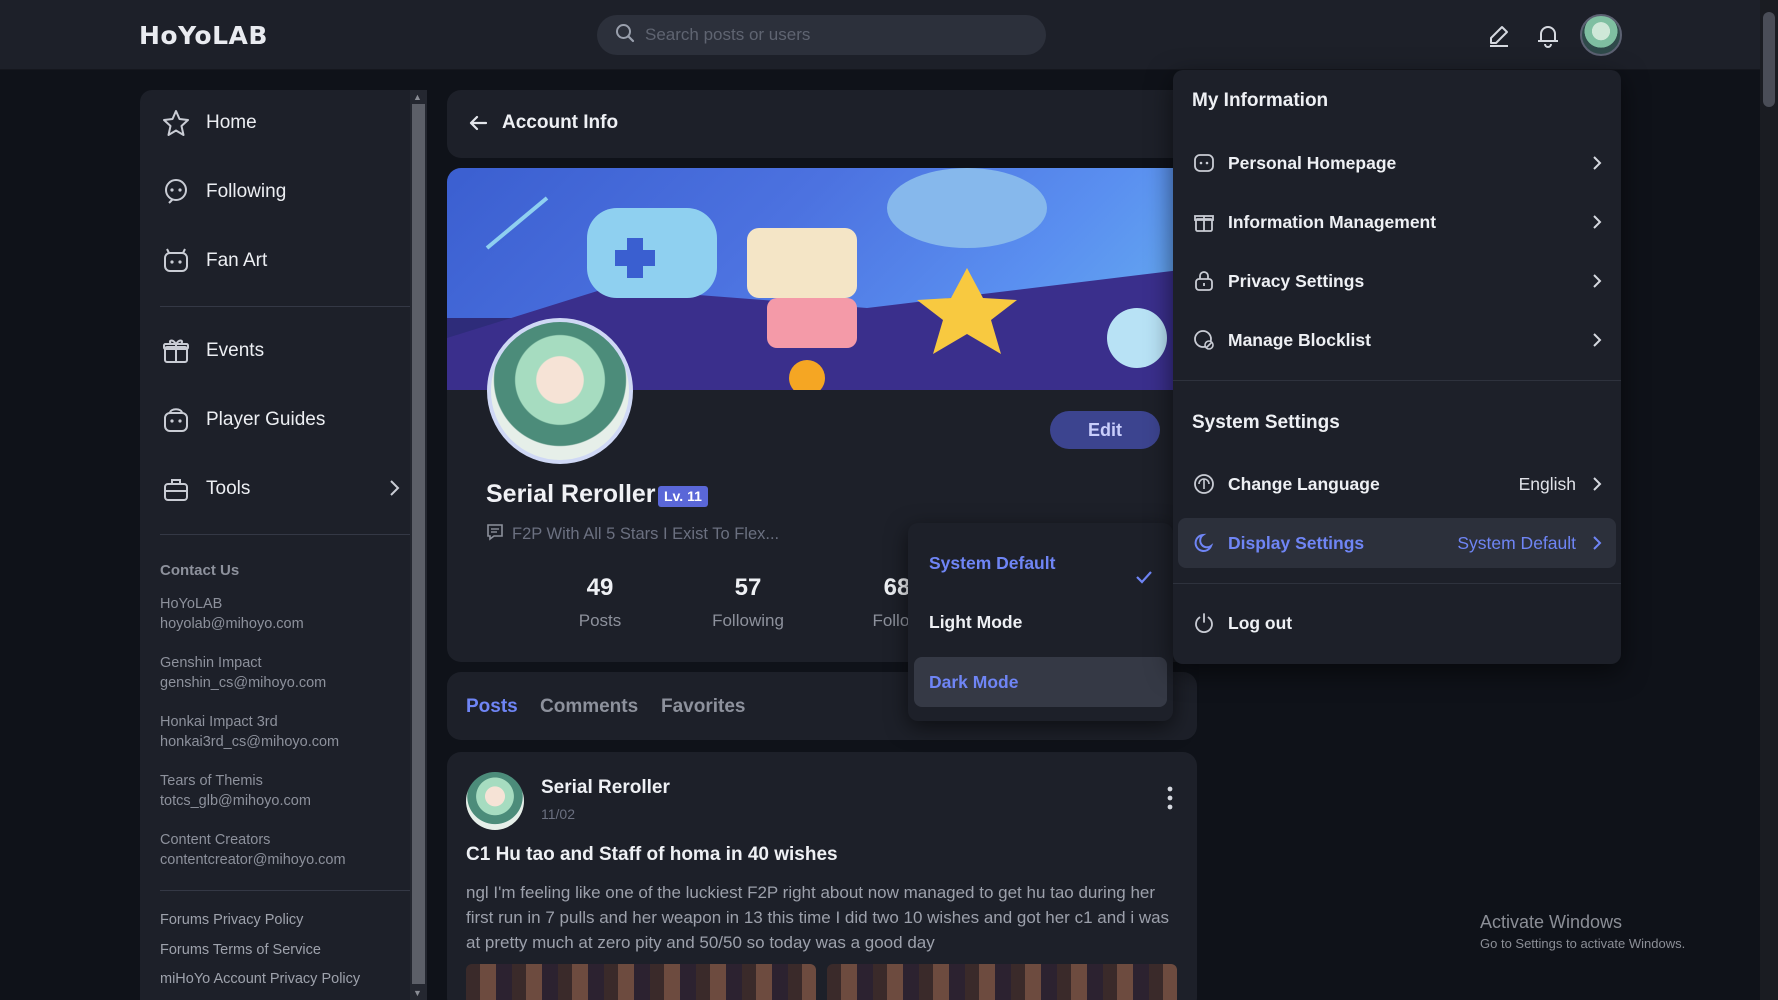 This screenshot has height=1000, width=1778. I want to click on sidebar-item-events: Events, so click(285, 351).